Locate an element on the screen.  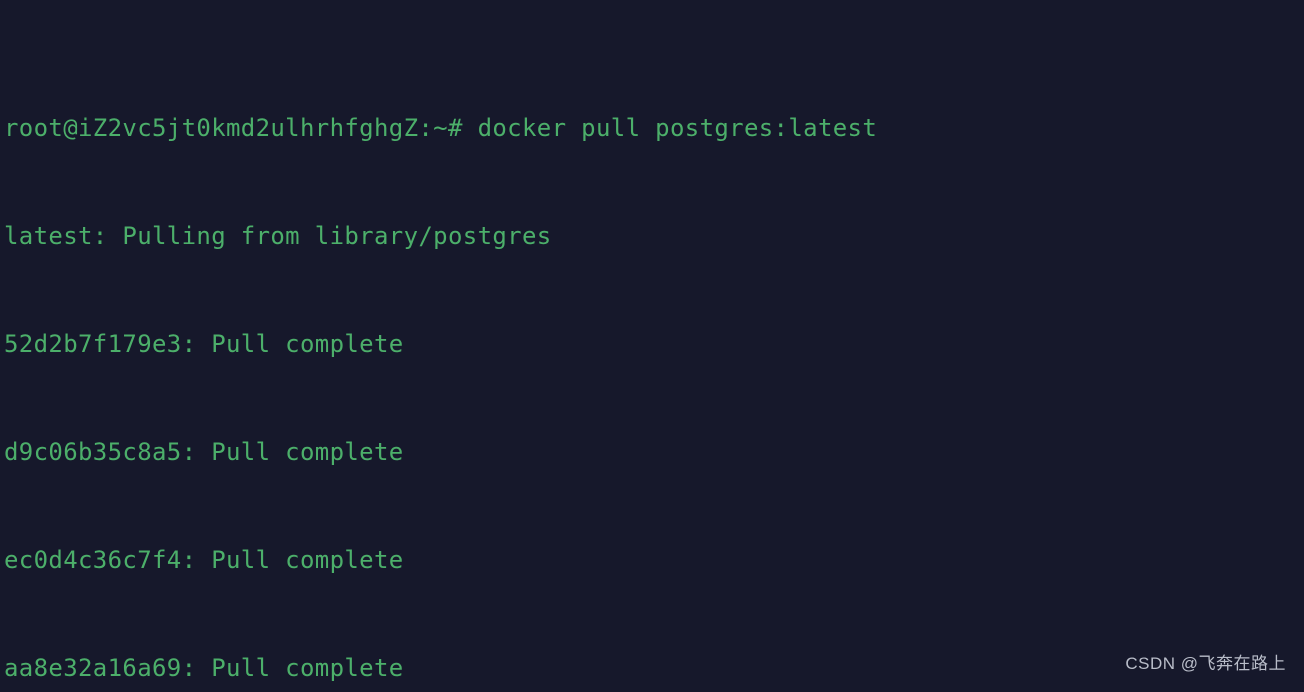
terminal-line-layer-1: 52d2b7f179e3: Pull complete is located at coordinates (204, 344).